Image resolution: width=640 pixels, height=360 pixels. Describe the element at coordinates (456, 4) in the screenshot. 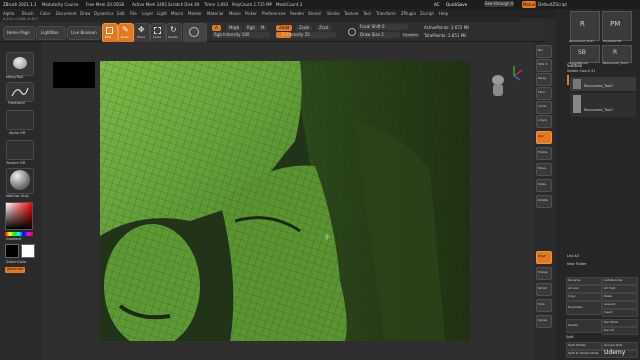

I see `quicksave-button: QuickSave` at that location.